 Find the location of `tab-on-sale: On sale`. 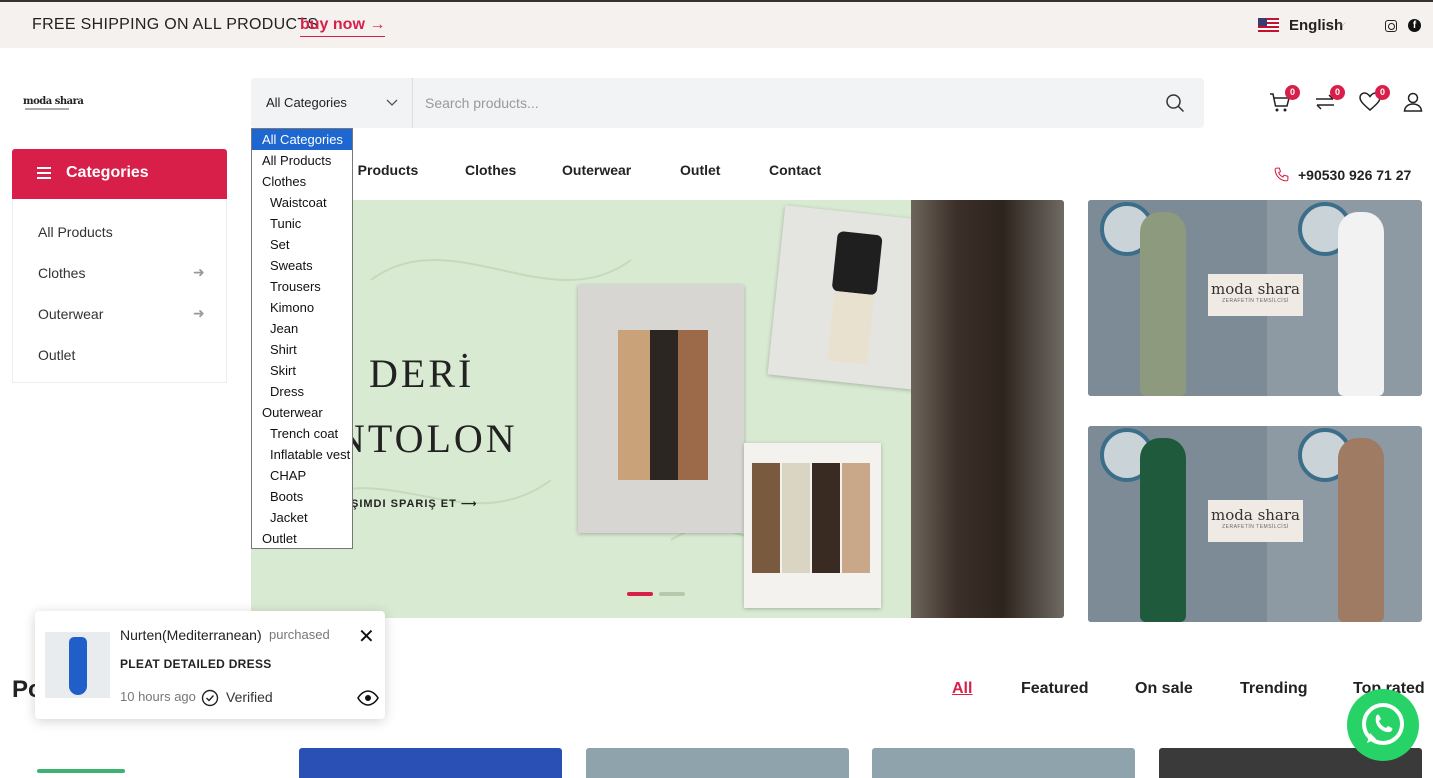

tab-on-sale: On sale is located at coordinates (1164, 689).